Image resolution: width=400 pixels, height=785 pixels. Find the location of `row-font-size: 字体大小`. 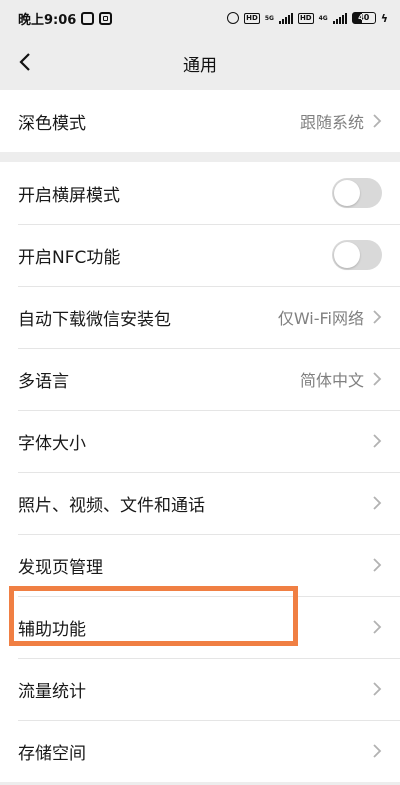

row-font-size: 字体大小 is located at coordinates (200, 441).